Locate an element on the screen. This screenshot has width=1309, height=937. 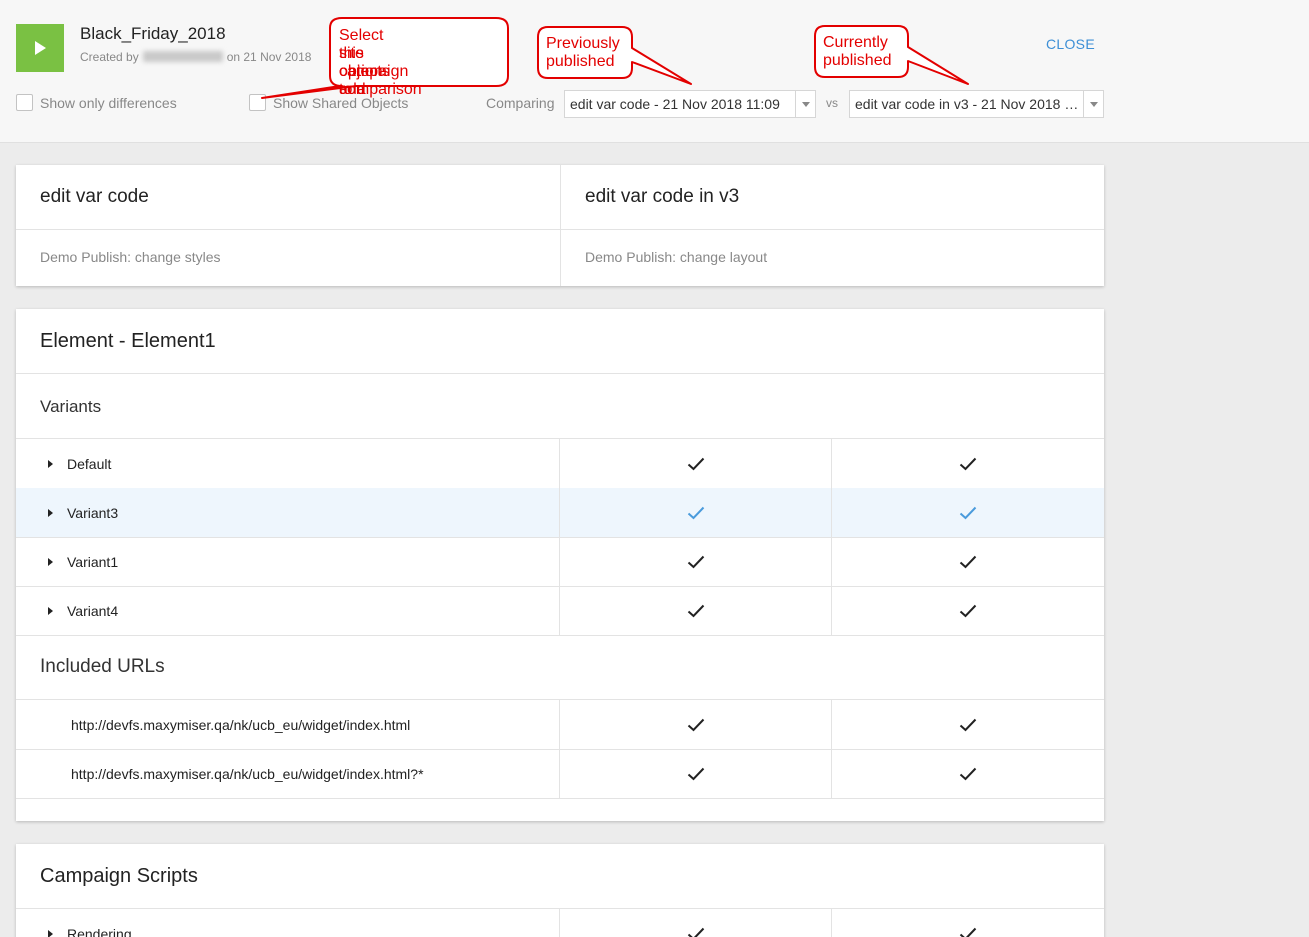
callout-previous-line1: Previously is located at coordinates (583, 43).